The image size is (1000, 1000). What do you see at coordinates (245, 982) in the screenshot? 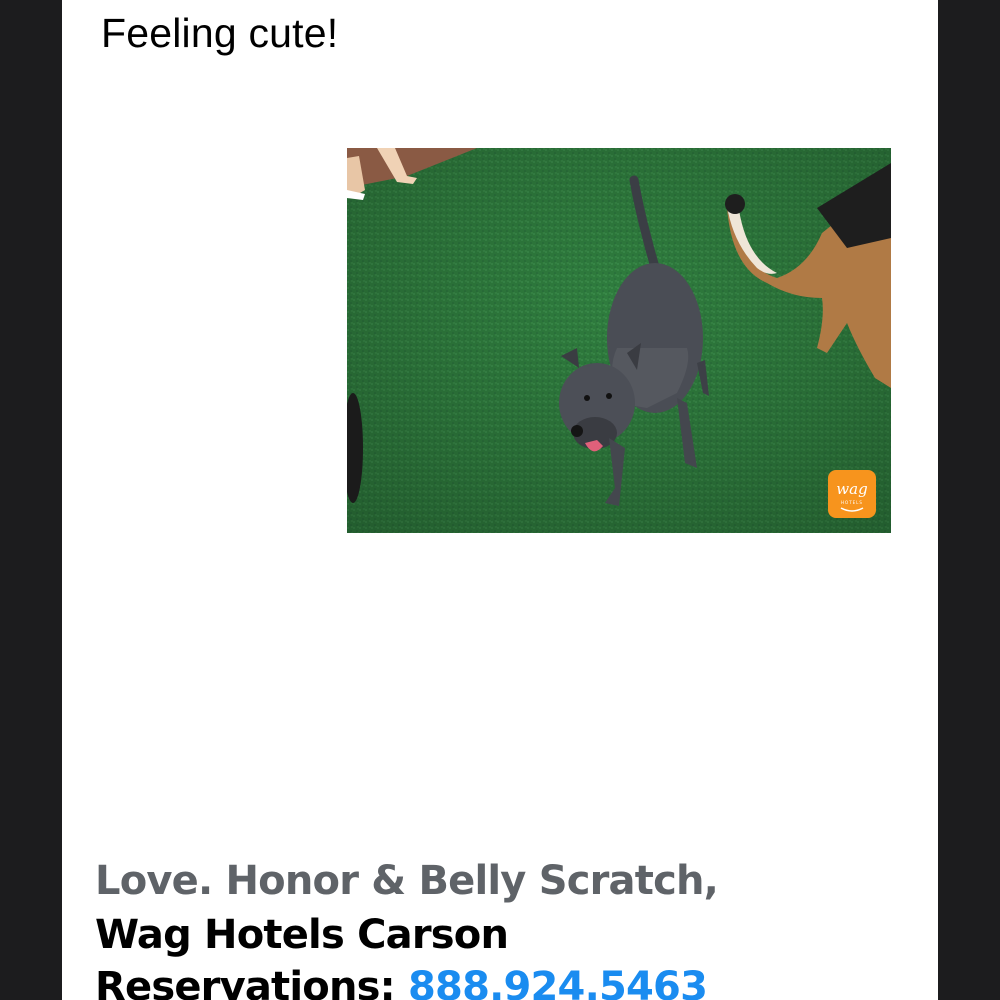
I see `reservations-label: Reservations:` at bounding box center [245, 982].